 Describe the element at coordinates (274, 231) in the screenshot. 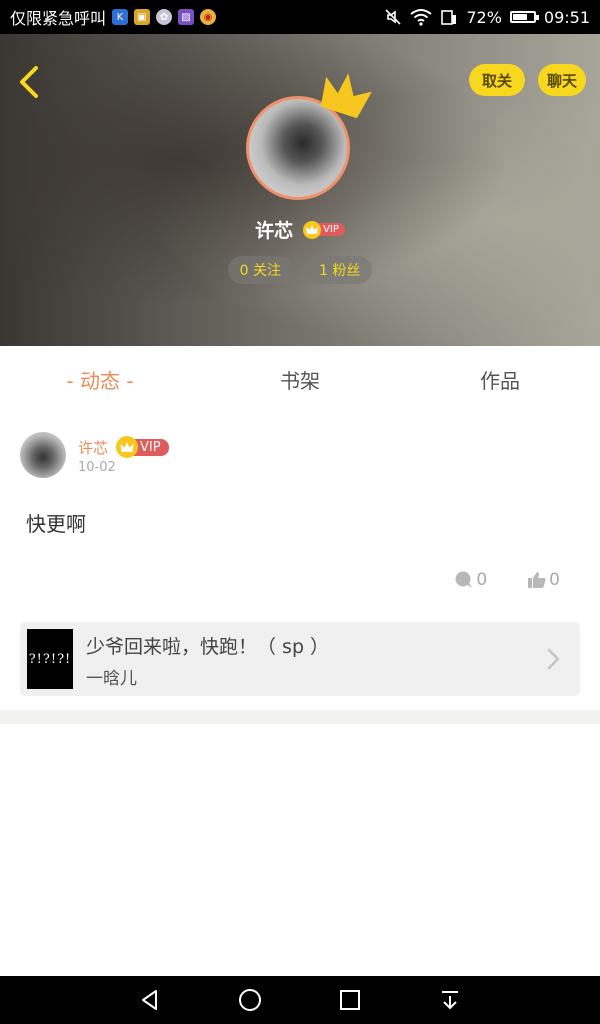

I see `profile-username: 许芯` at that location.